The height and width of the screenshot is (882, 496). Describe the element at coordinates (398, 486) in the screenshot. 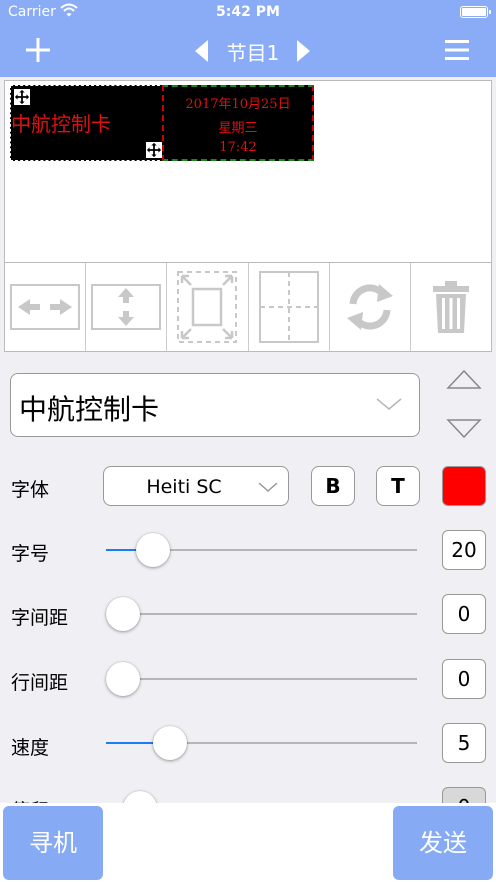

I see `outline-button: T` at that location.